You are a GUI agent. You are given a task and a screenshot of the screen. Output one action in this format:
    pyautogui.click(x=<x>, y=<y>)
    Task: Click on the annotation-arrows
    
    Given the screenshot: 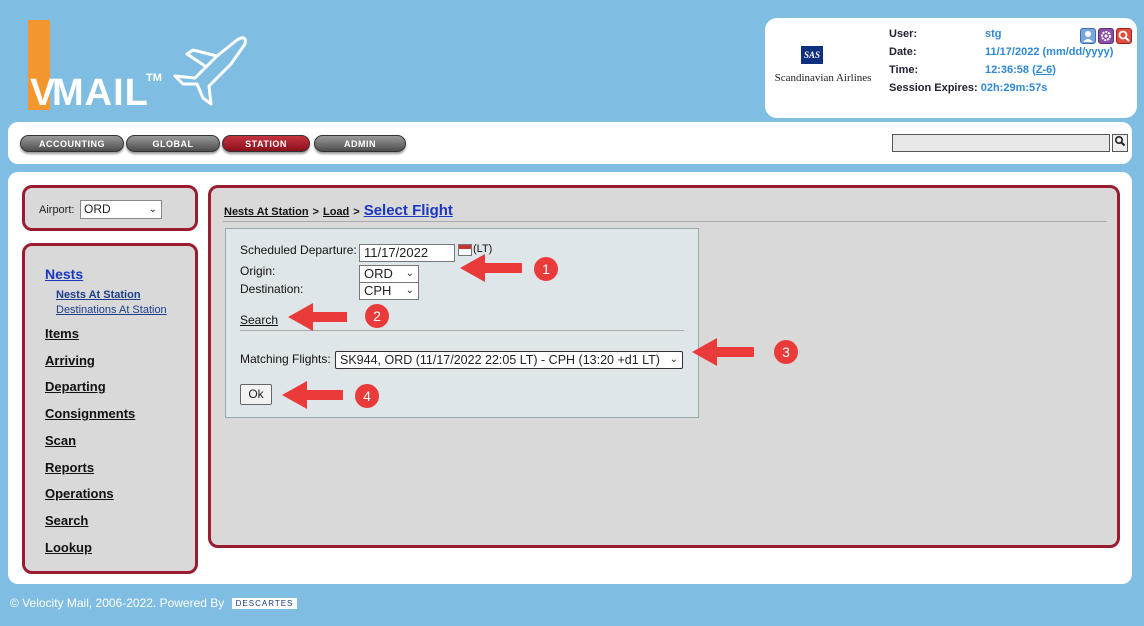 What is the action you would take?
    pyautogui.click(x=518, y=331)
    